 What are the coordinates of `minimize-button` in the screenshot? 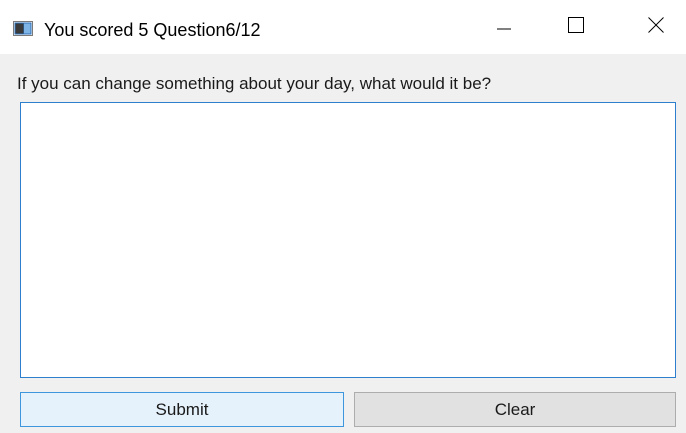 It's located at (504, 27).